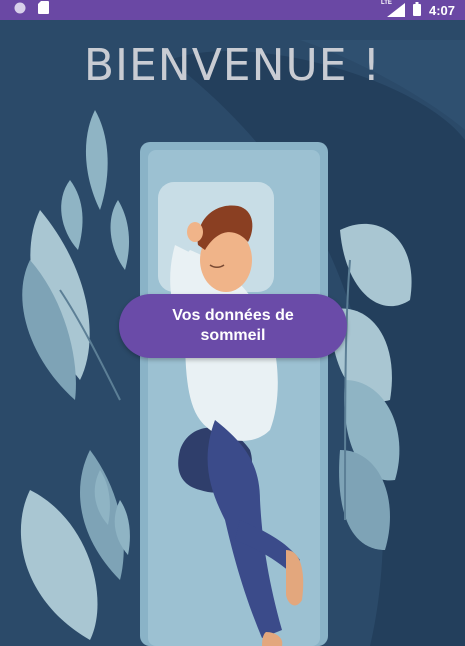 This screenshot has width=465, height=646. I want to click on circle-app-icon, so click(20, 10).